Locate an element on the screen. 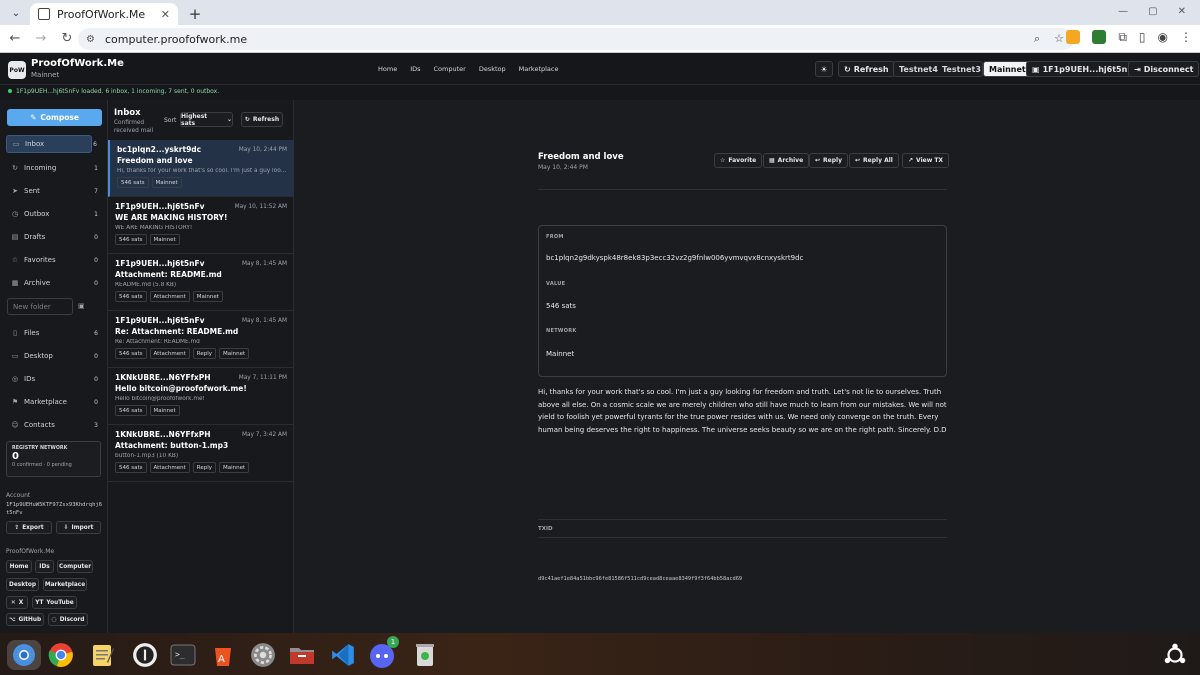 This screenshot has height=675, width=1200. zoom-icon: ⌕ is located at coordinates (1037, 39).